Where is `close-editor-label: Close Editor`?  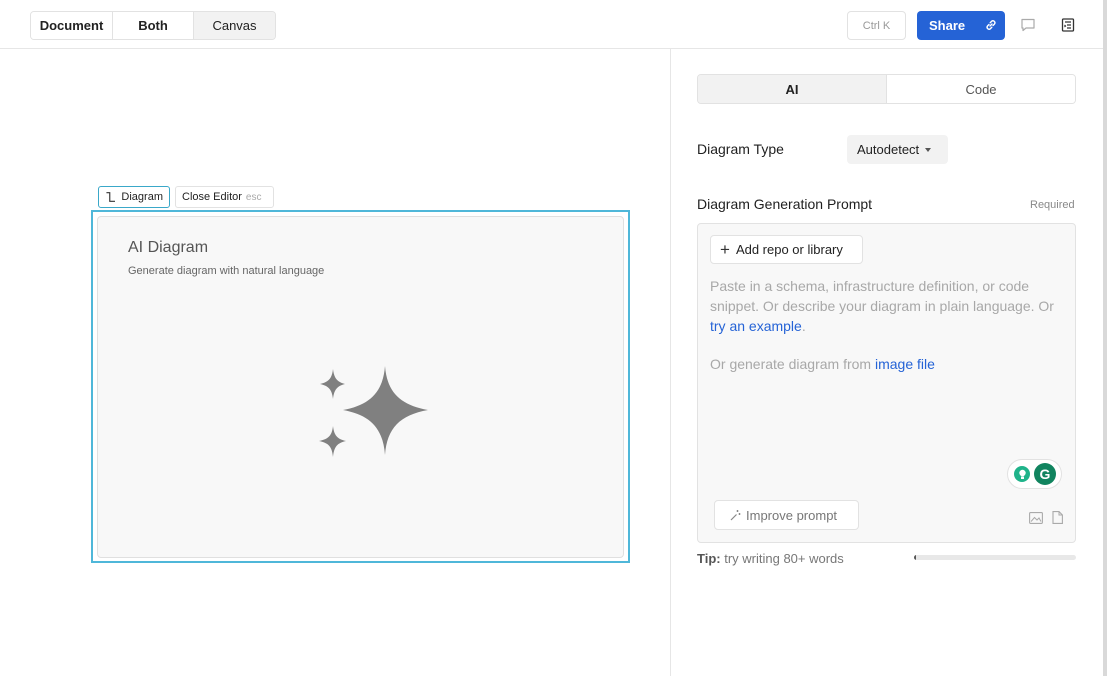
close-editor-label: Close Editor is located at coordinates (212, 197).